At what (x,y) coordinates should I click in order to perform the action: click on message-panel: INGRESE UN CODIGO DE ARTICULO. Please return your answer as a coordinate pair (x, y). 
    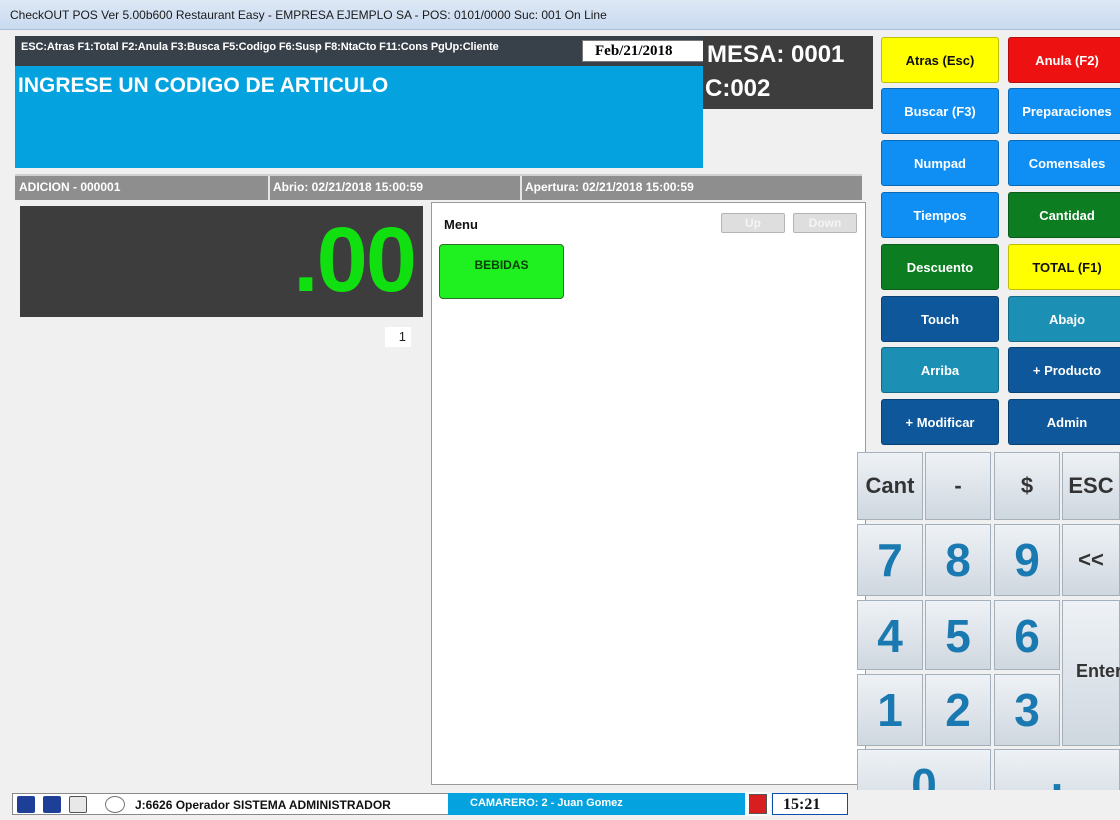
    Looking at the image, I should click on (359, 117).